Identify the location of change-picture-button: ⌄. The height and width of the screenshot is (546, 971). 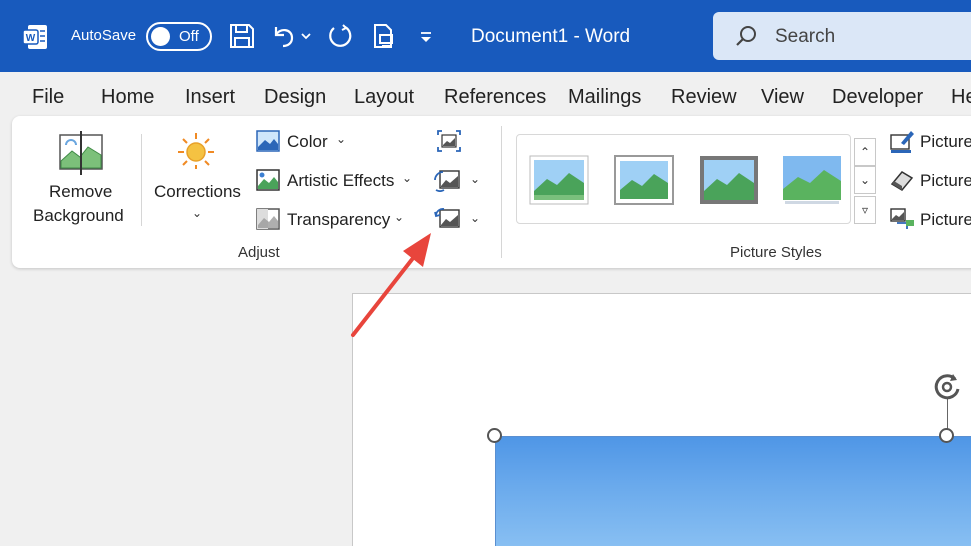
(460, 181).